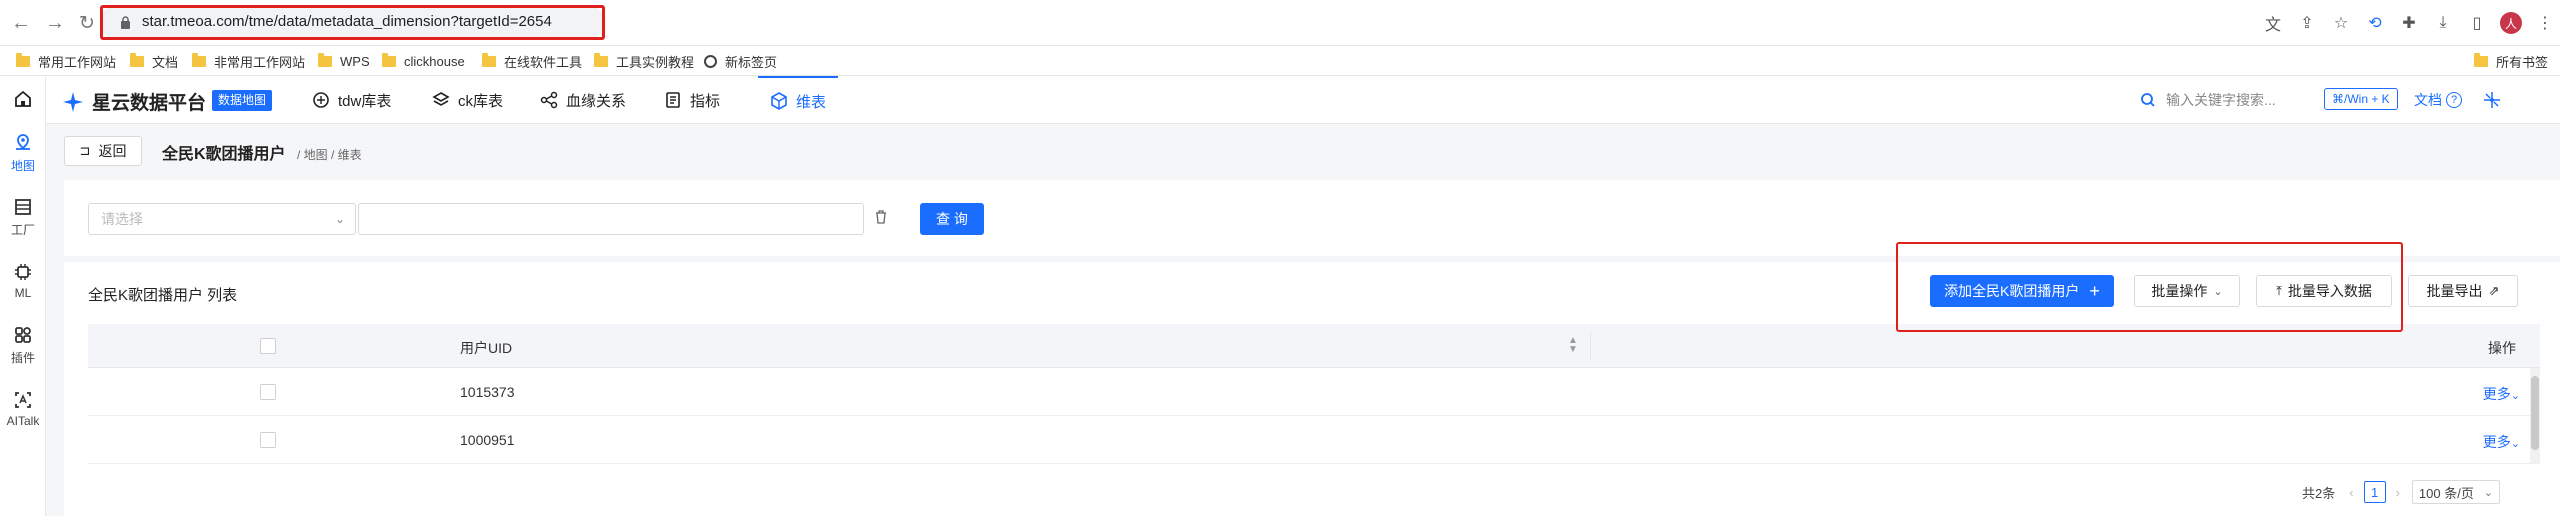  I want to click on column-divider, so click(1590, 346).